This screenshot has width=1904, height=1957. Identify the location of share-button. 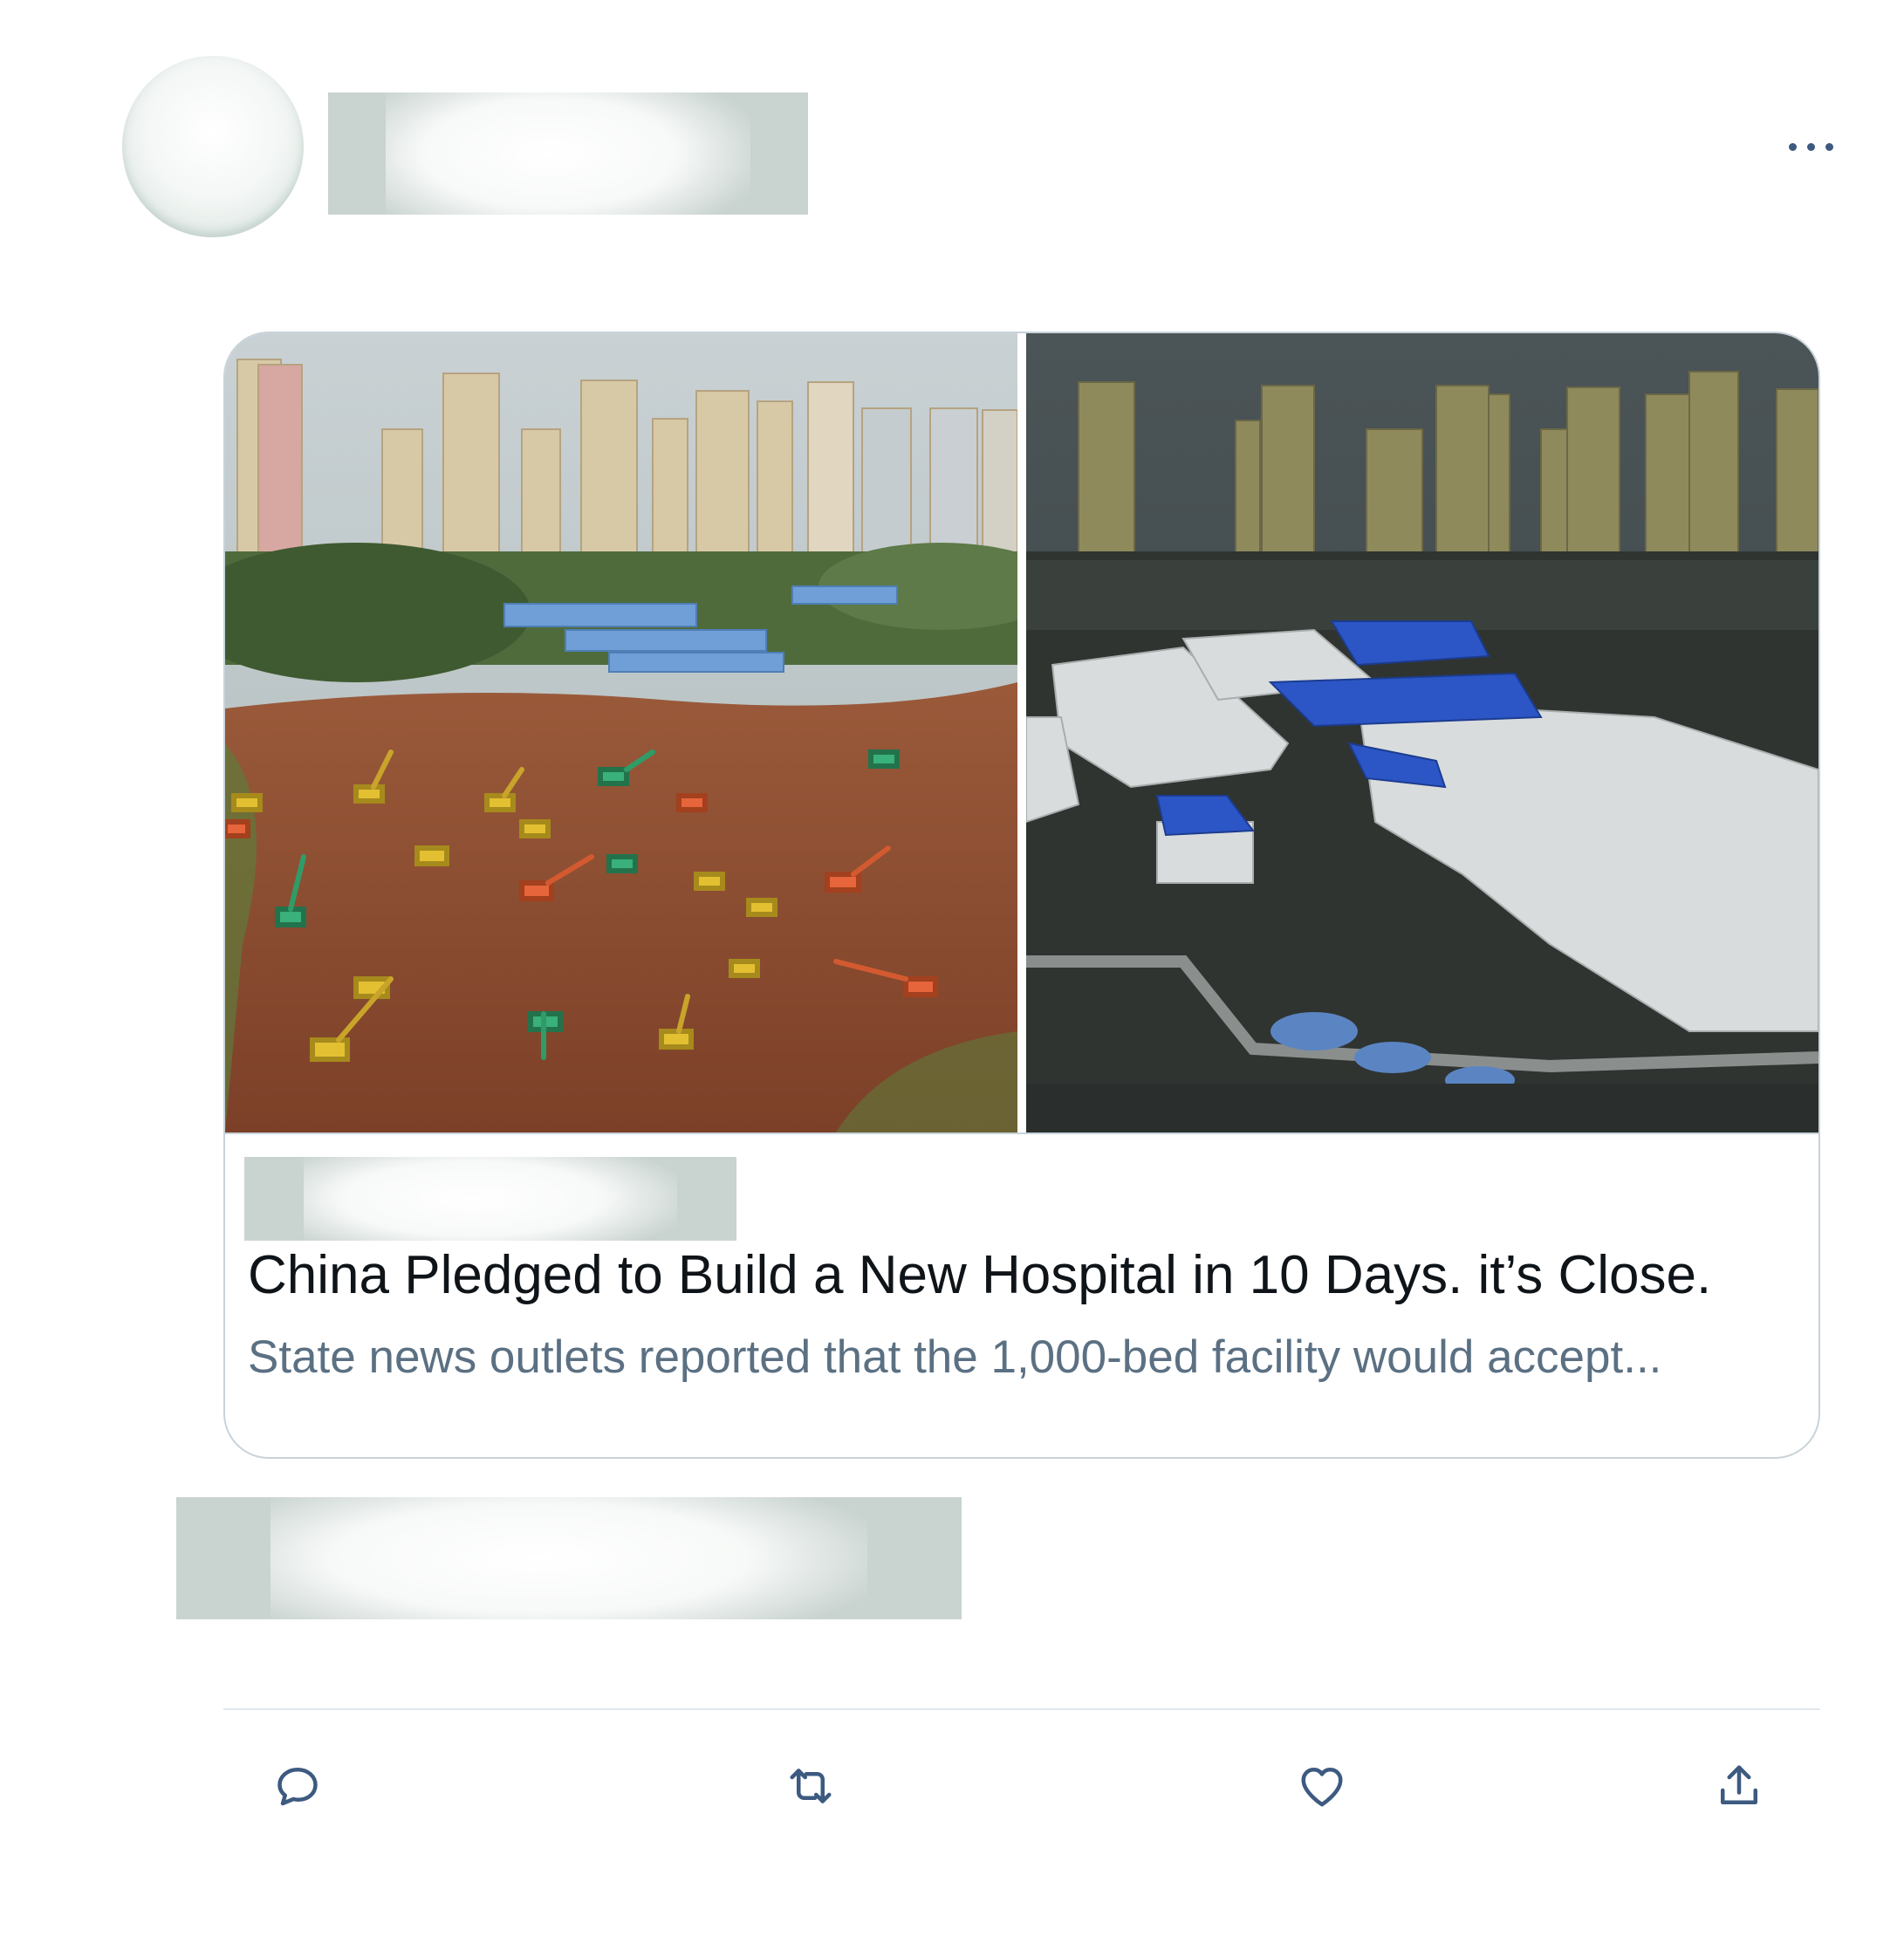
(1739, 1786).